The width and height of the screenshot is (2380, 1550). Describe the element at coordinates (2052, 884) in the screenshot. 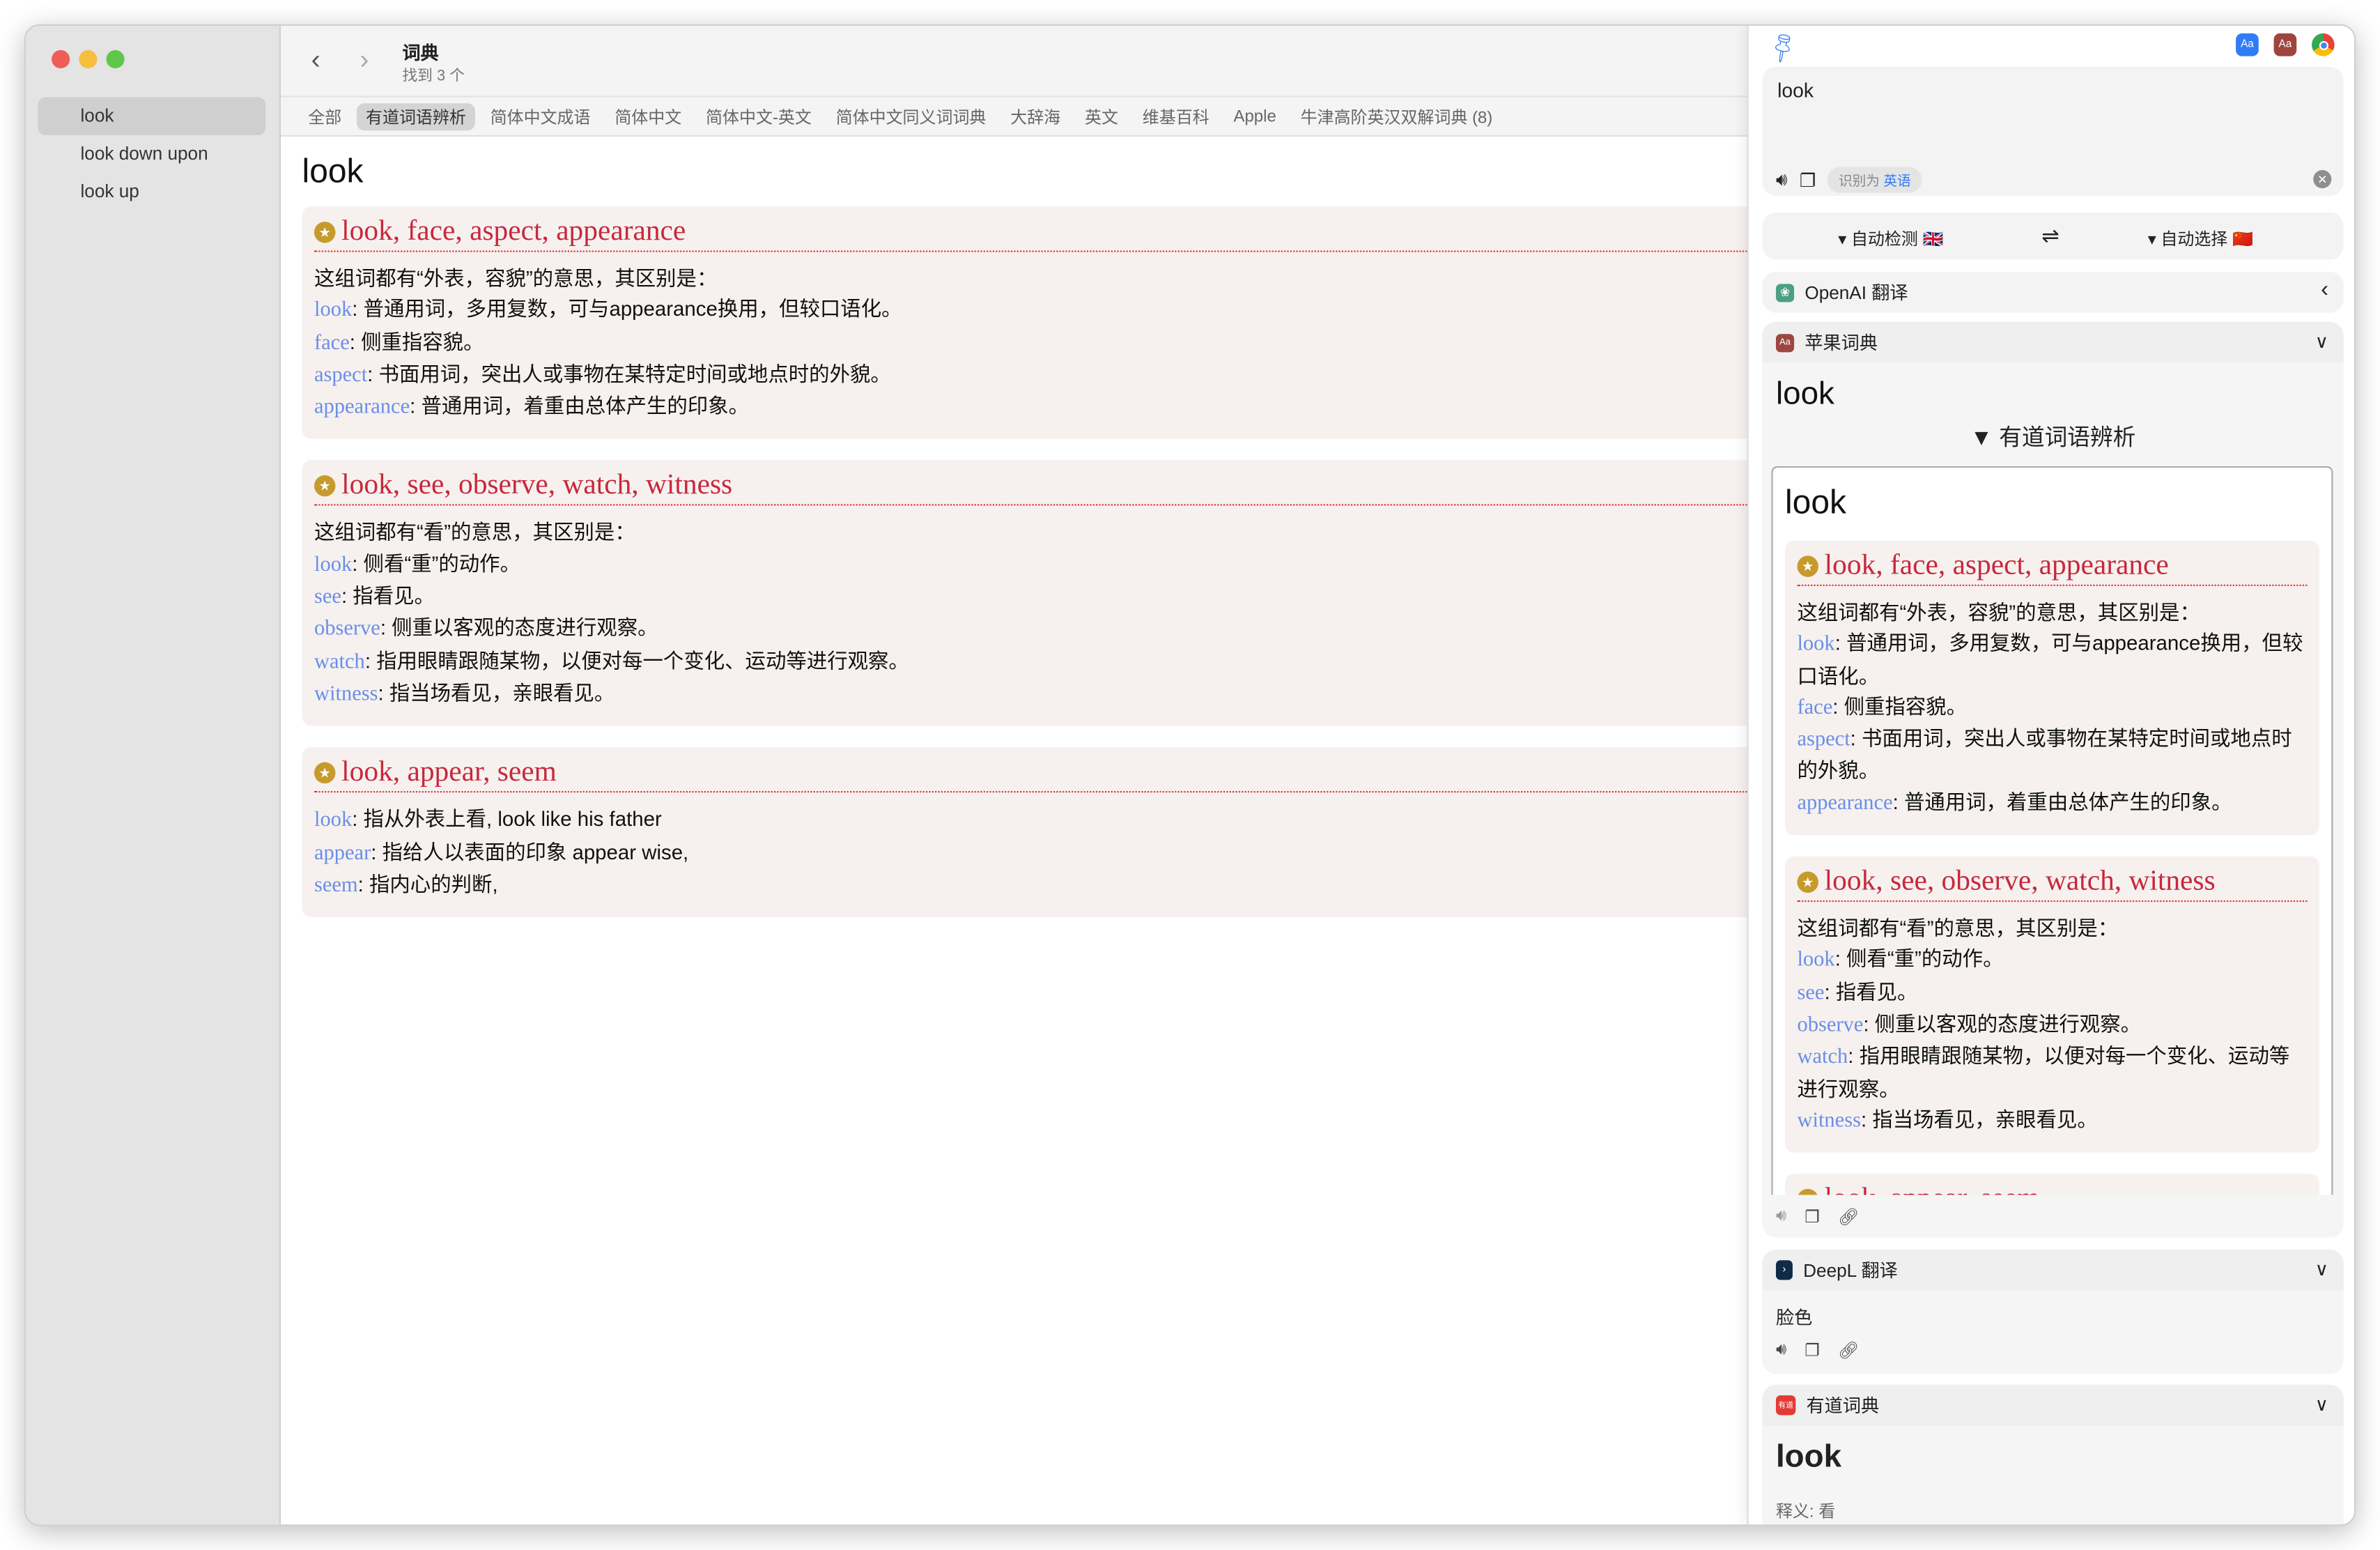

I see `entry-title: ★ look, see, observe, watch, witness` at that location.